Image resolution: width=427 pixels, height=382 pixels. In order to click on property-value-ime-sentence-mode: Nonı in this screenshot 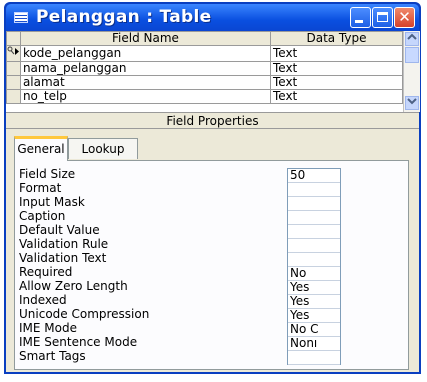, I will do `click(314, 344)`.